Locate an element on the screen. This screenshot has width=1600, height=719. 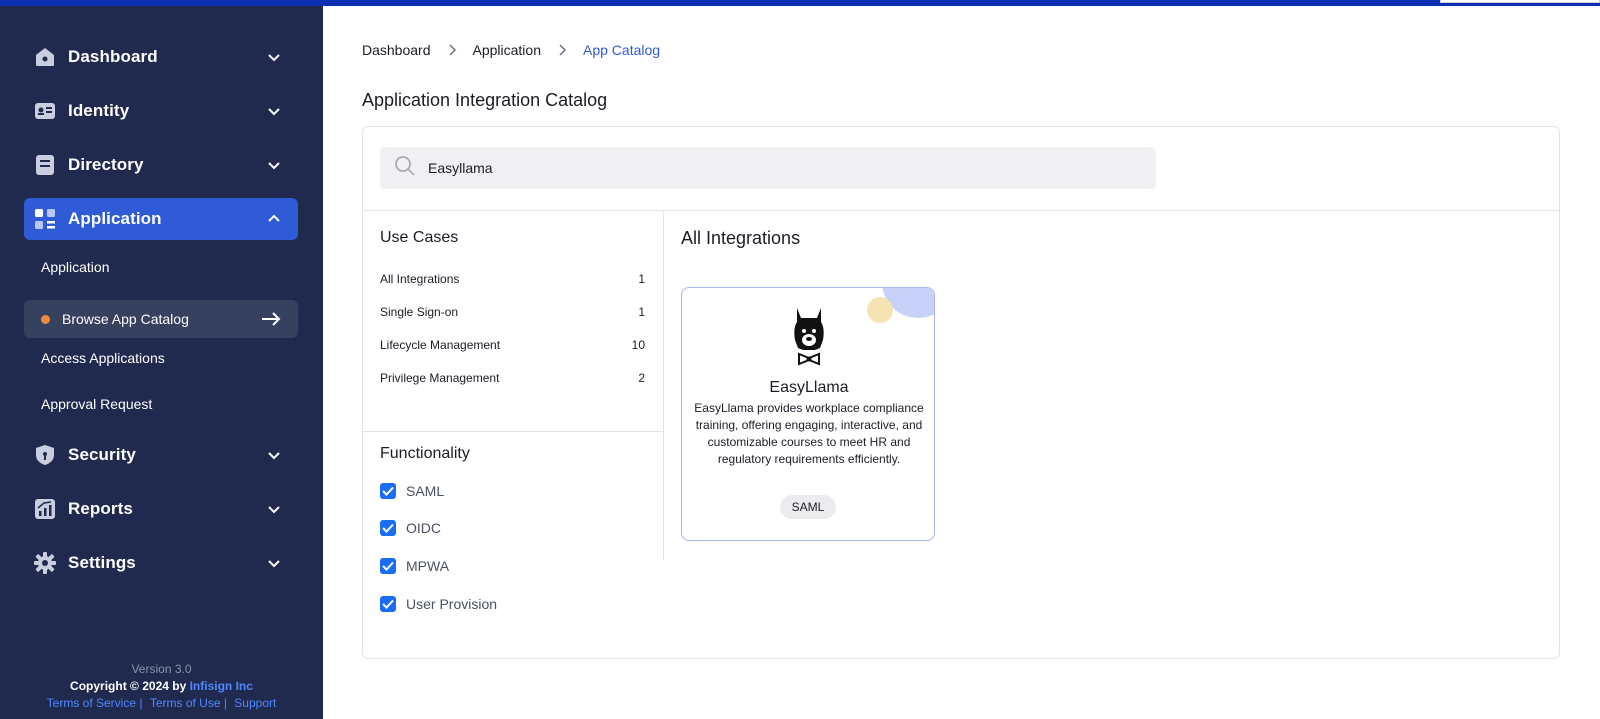
use-case-label: Privilege Management is located at coordinates (440, 378).